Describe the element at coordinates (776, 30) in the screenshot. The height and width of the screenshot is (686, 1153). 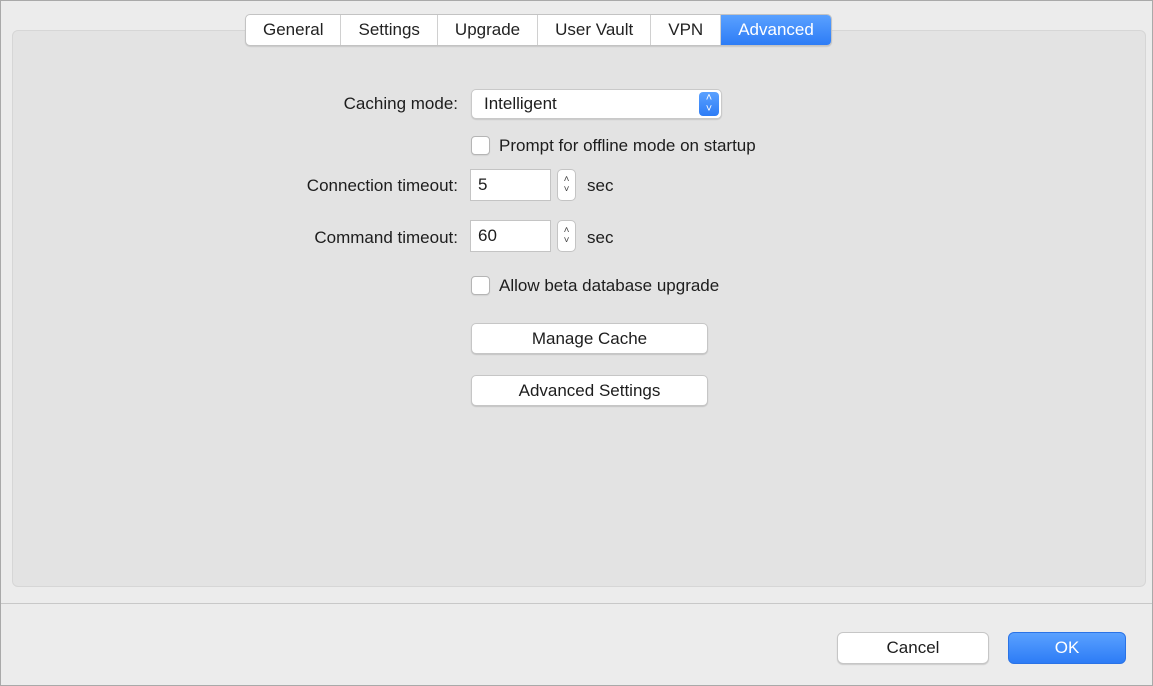
I see `tab-advanced: Advanced` at that location.